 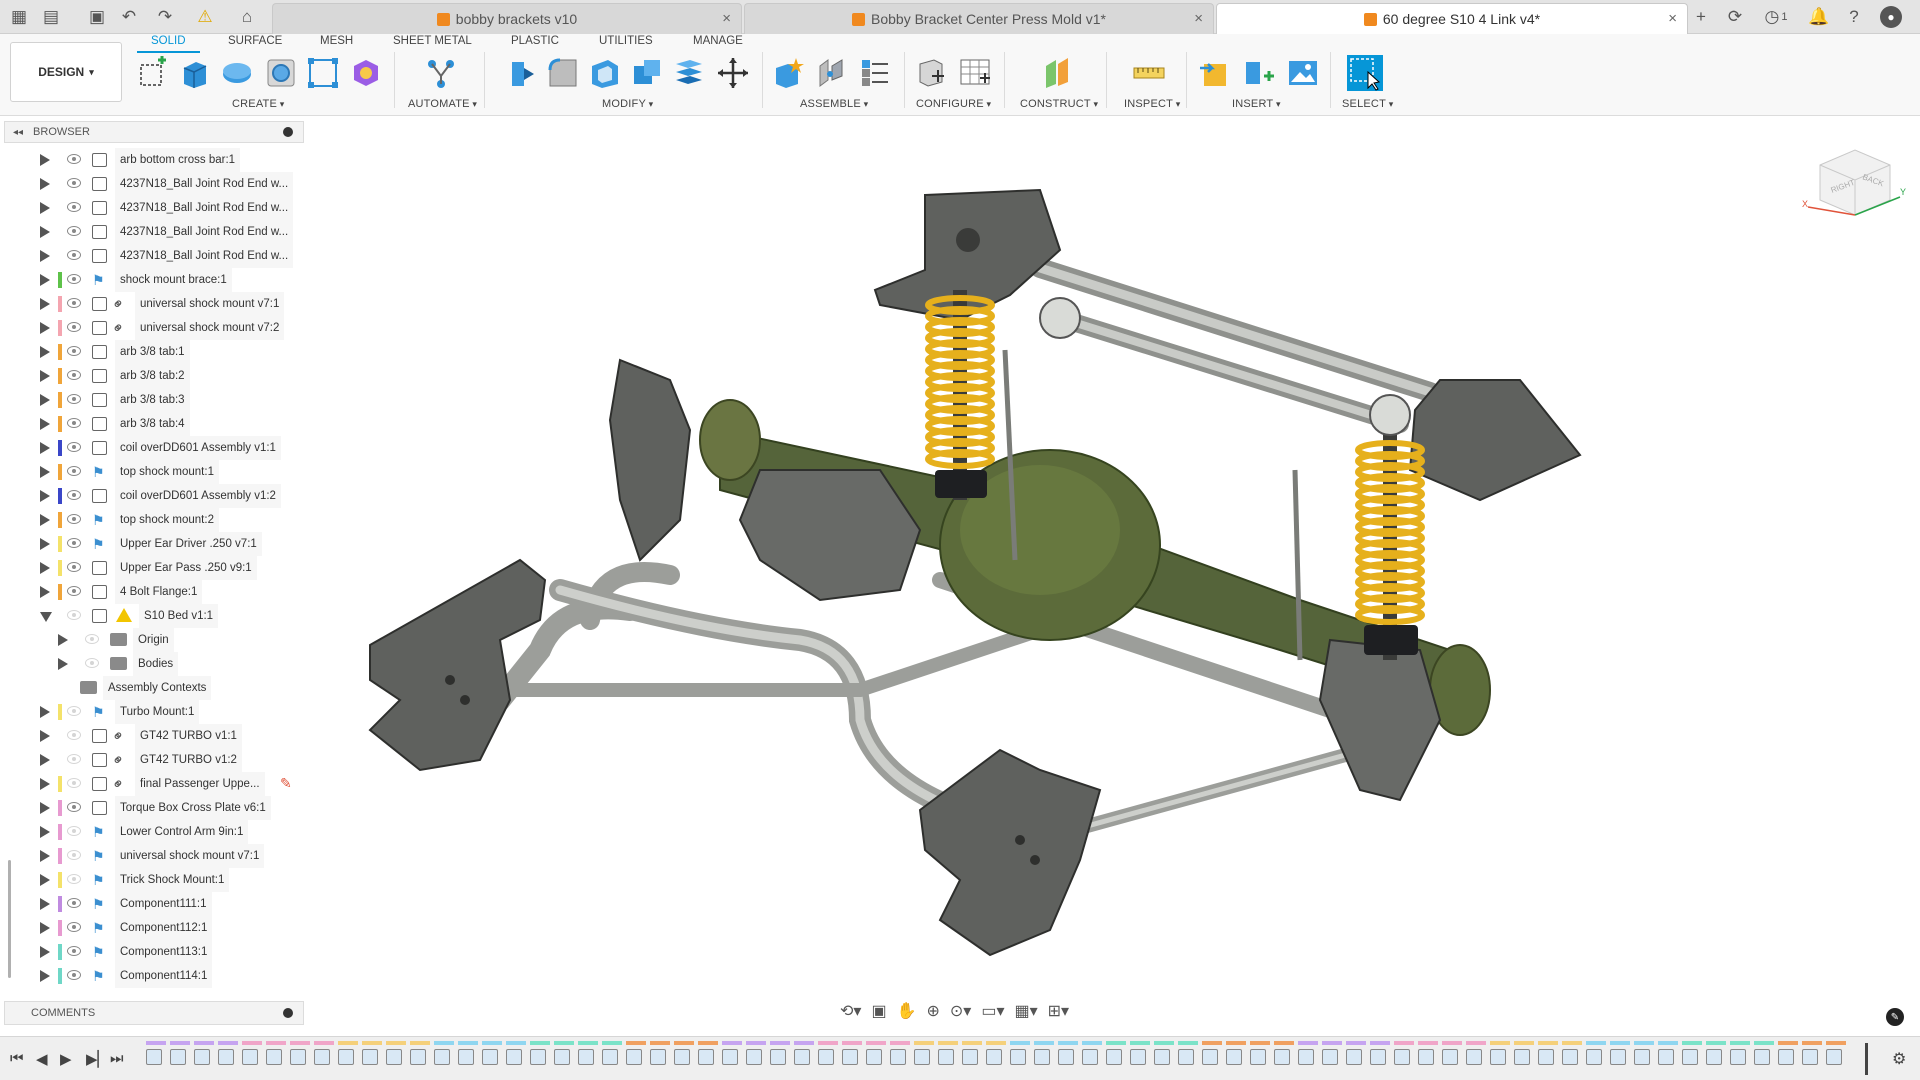 What do you see at coordinates (365, 73) in the screenshot?
I see `form-icon` at bounding box center [365, 73].